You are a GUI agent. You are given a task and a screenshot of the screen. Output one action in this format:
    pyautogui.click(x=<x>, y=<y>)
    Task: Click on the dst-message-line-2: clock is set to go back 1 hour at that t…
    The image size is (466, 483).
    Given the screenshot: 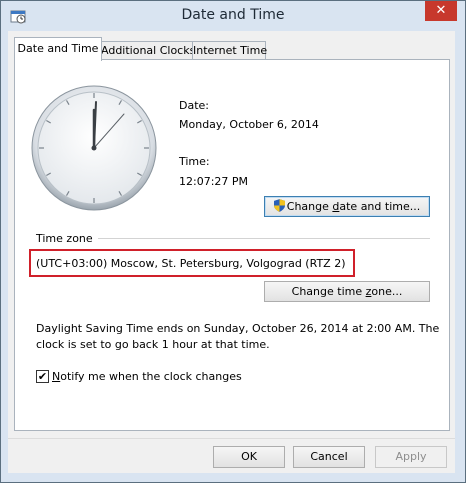 What is the action you would take?
    pyautogui.click(x=153, y=344)
    